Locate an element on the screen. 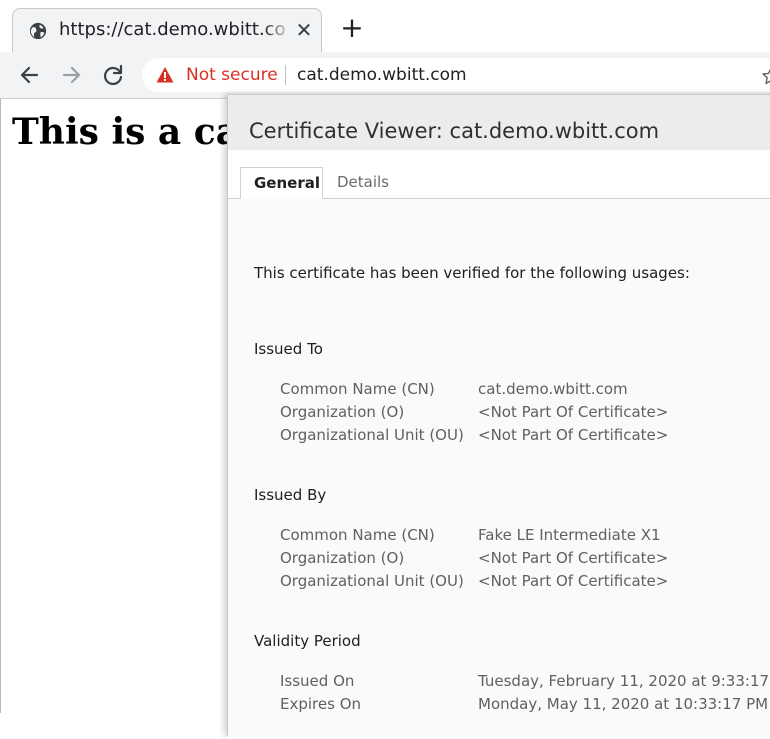 The image size is (770, 739). field-label: Issued On is located at coordinates (317, 681).